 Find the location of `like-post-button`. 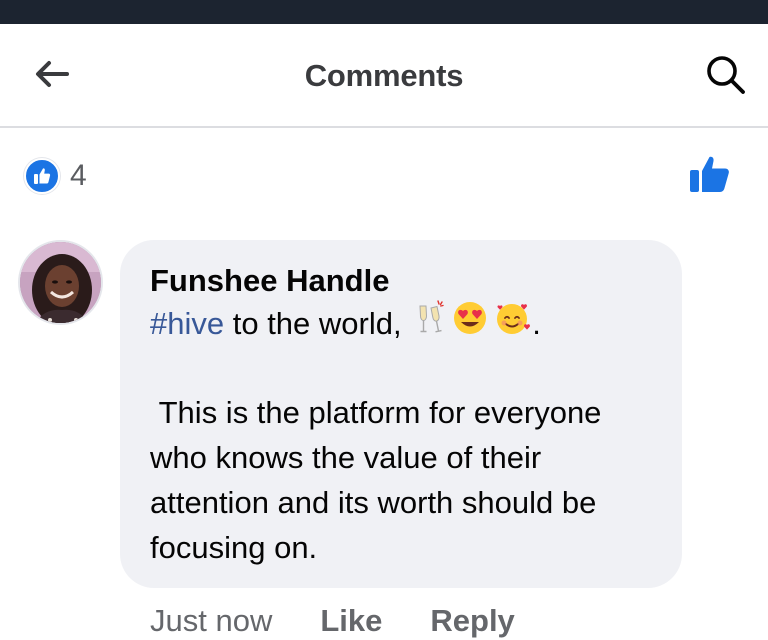

like-post-button is located at coordinates (710, 174).